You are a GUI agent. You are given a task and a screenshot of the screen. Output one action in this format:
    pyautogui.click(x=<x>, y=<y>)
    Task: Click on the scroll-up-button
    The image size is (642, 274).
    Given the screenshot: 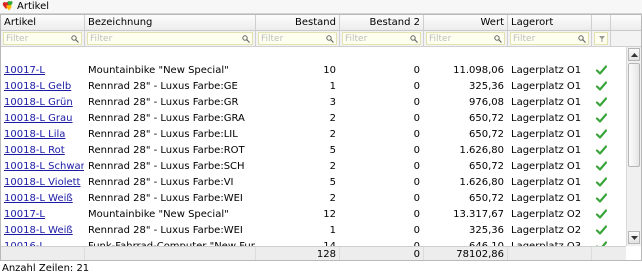 What is the action you would take?
    pyautogui.click(x=634, y=54)
    